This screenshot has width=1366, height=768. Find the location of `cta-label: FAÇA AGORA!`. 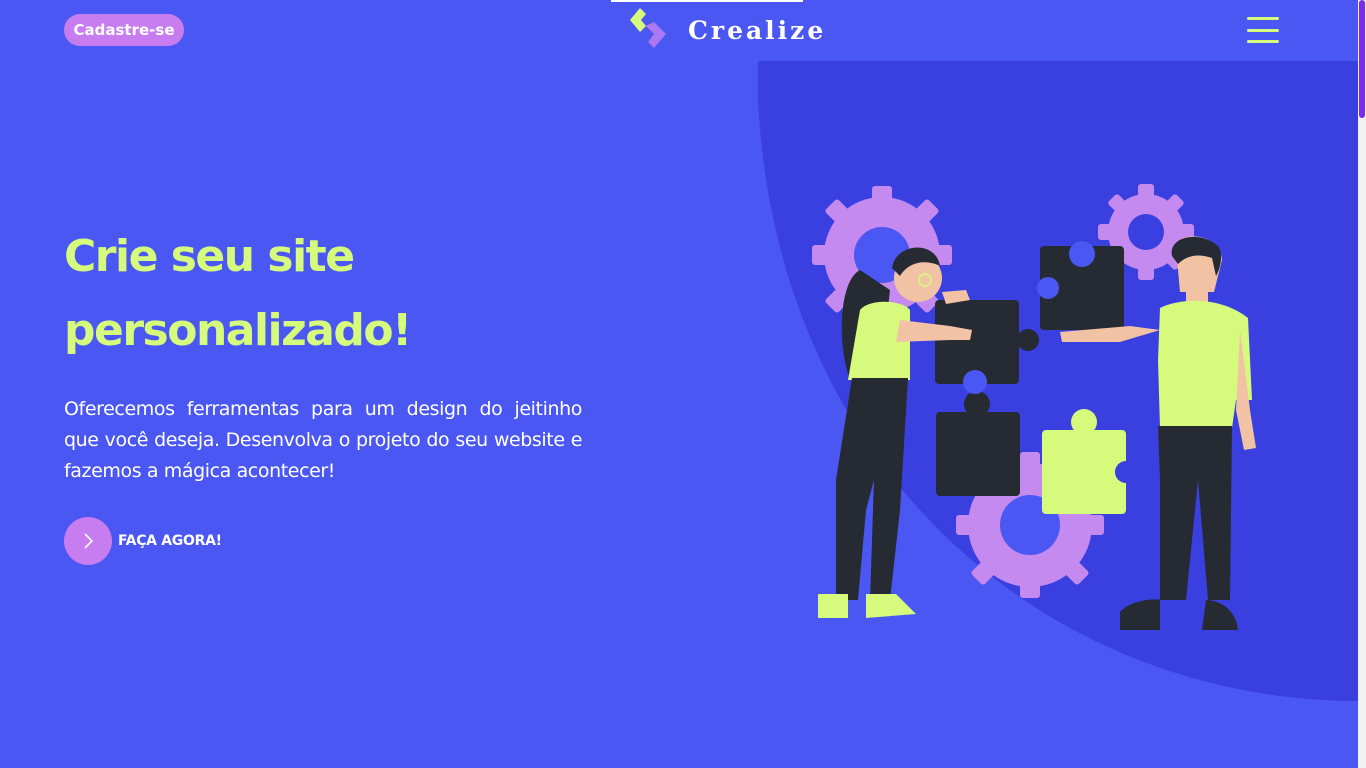

cta-label: FAÇA AGORA! is located at coordinates (170, 541).